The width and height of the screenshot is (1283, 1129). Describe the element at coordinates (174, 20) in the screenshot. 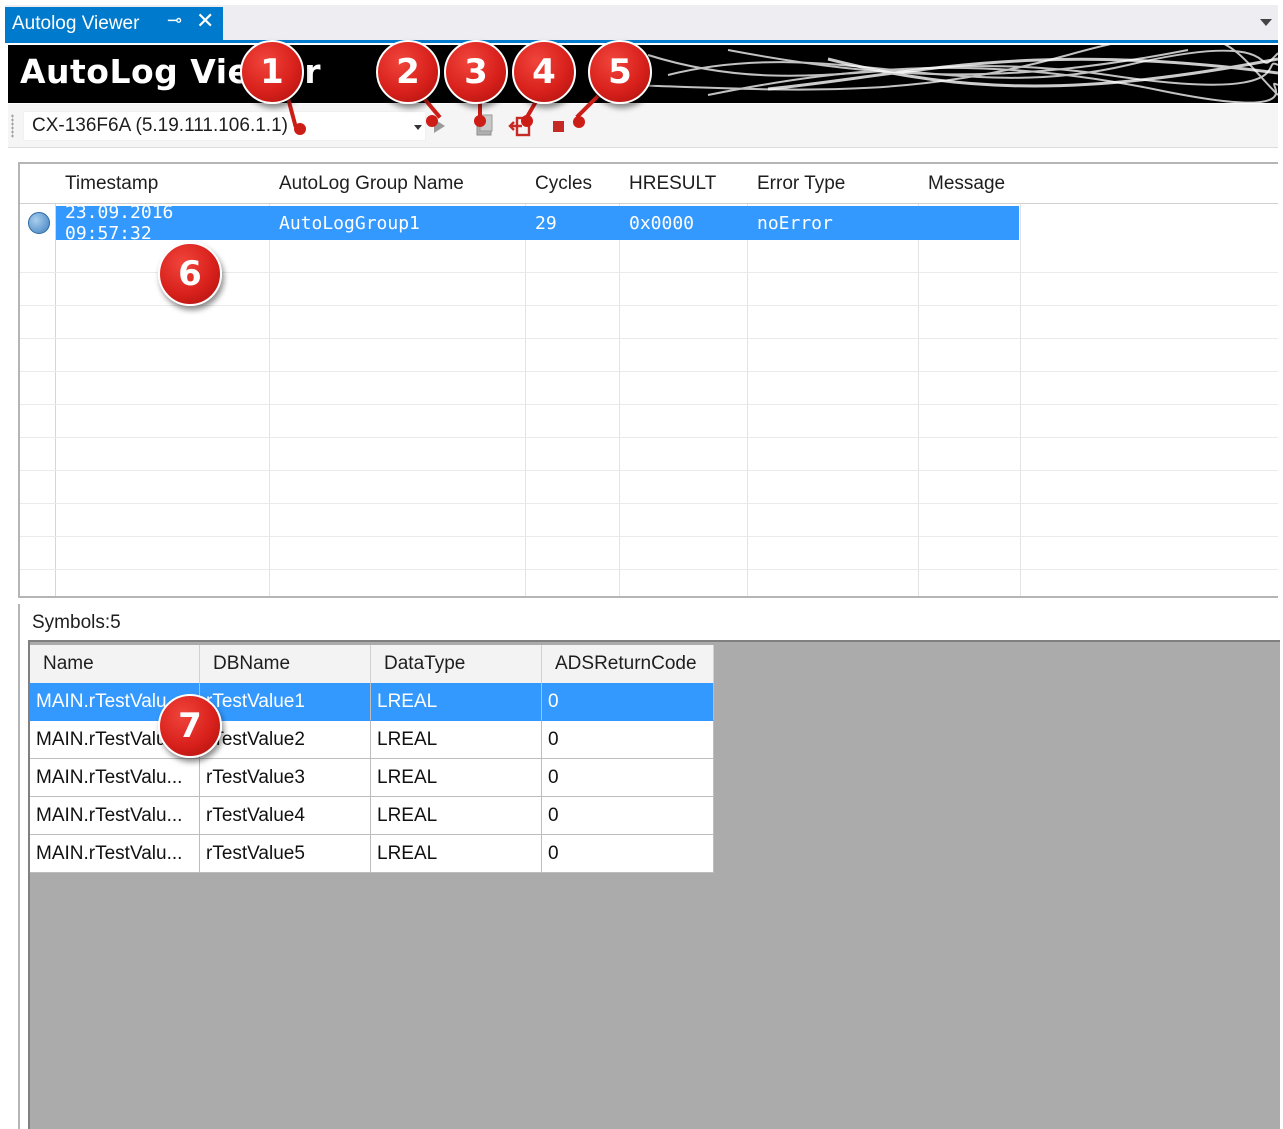

I see `pin-icon: ⊸` at that location.